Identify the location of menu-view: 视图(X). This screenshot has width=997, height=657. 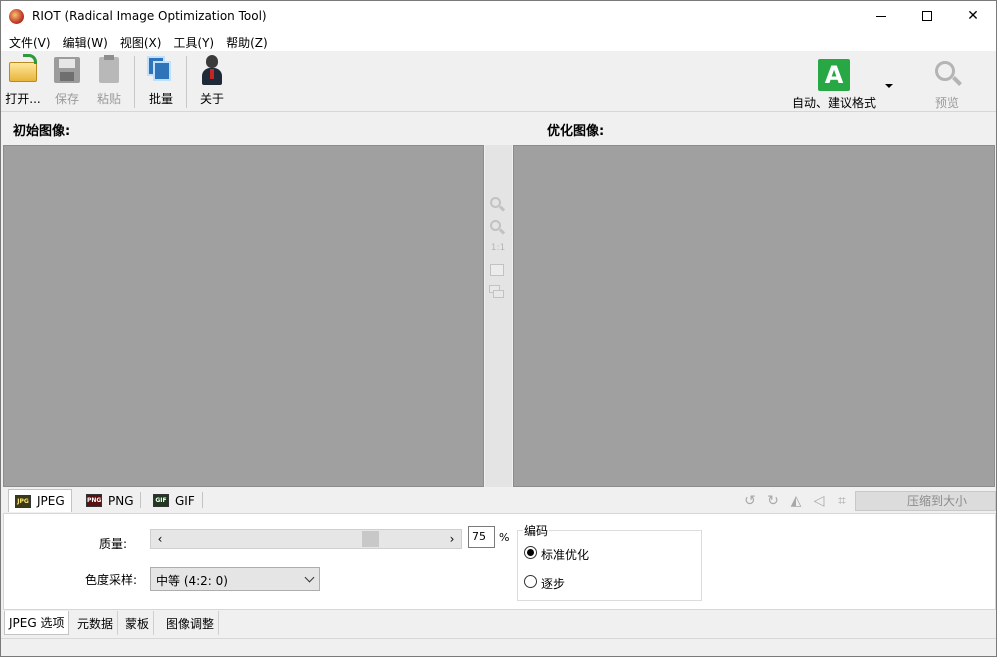
(141, 41).